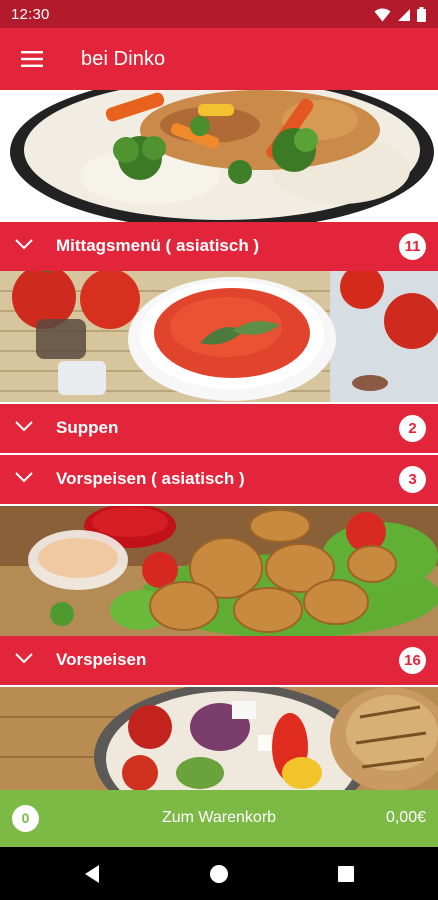 This screenshot has width=438, height=900. I want to click on cart-button-label: Zum Warenkorb, so click(219, 818).